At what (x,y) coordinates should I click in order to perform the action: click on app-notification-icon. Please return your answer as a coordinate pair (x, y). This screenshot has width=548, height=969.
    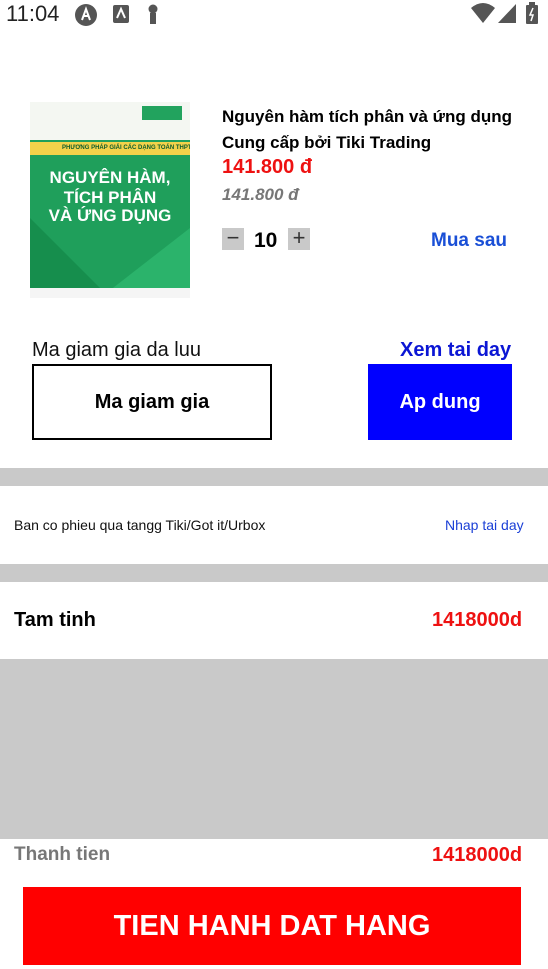
    Looking at the image, I should click on (122, 14).